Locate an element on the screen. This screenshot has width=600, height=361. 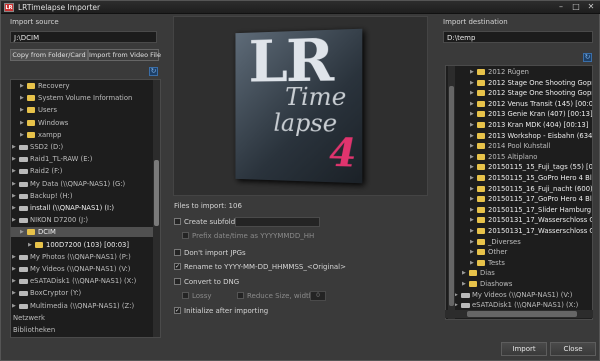
subfolder-name-field is located at coordinates (277, 222).